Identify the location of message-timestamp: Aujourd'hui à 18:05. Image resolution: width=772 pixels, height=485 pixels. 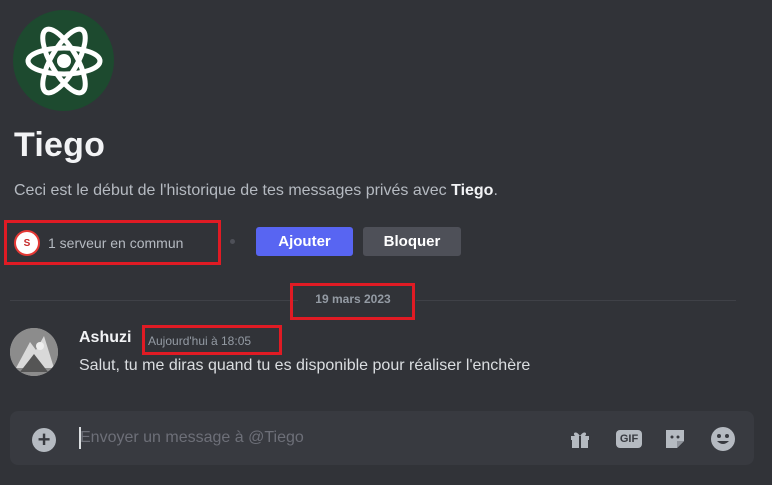
(200, 341).